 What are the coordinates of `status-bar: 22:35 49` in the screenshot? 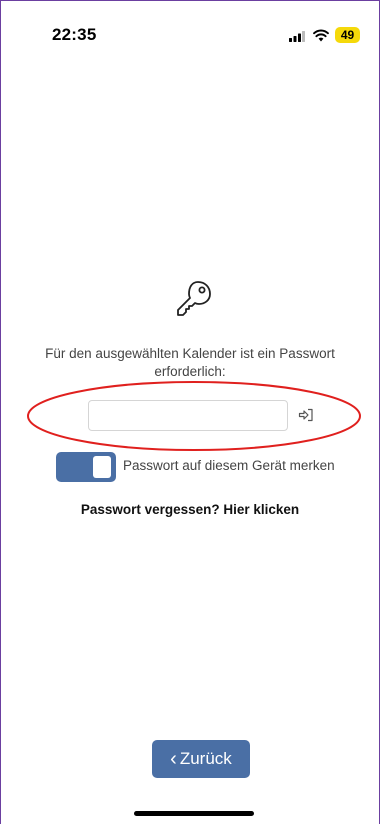 It's located at (190, 35).